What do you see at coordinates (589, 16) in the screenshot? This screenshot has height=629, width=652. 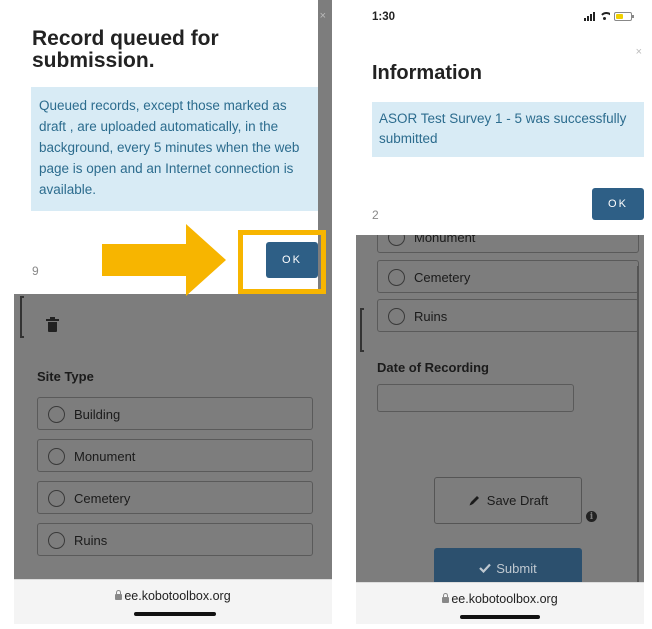 I see `signal-icon` at bounding box center [589, 16].